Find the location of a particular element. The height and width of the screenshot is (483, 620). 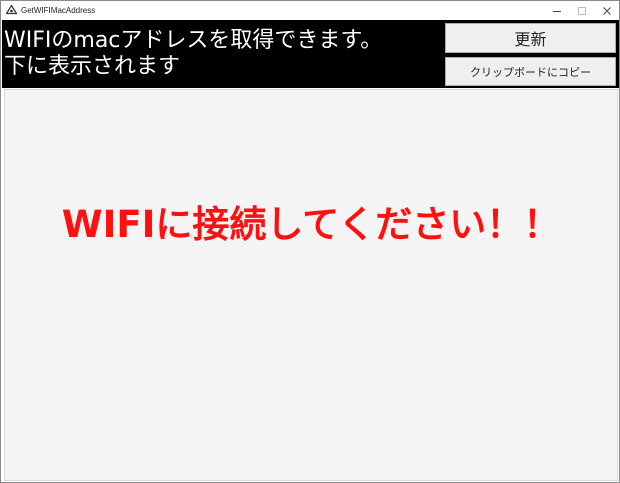

window-controls is located at coordinates (581, 10).